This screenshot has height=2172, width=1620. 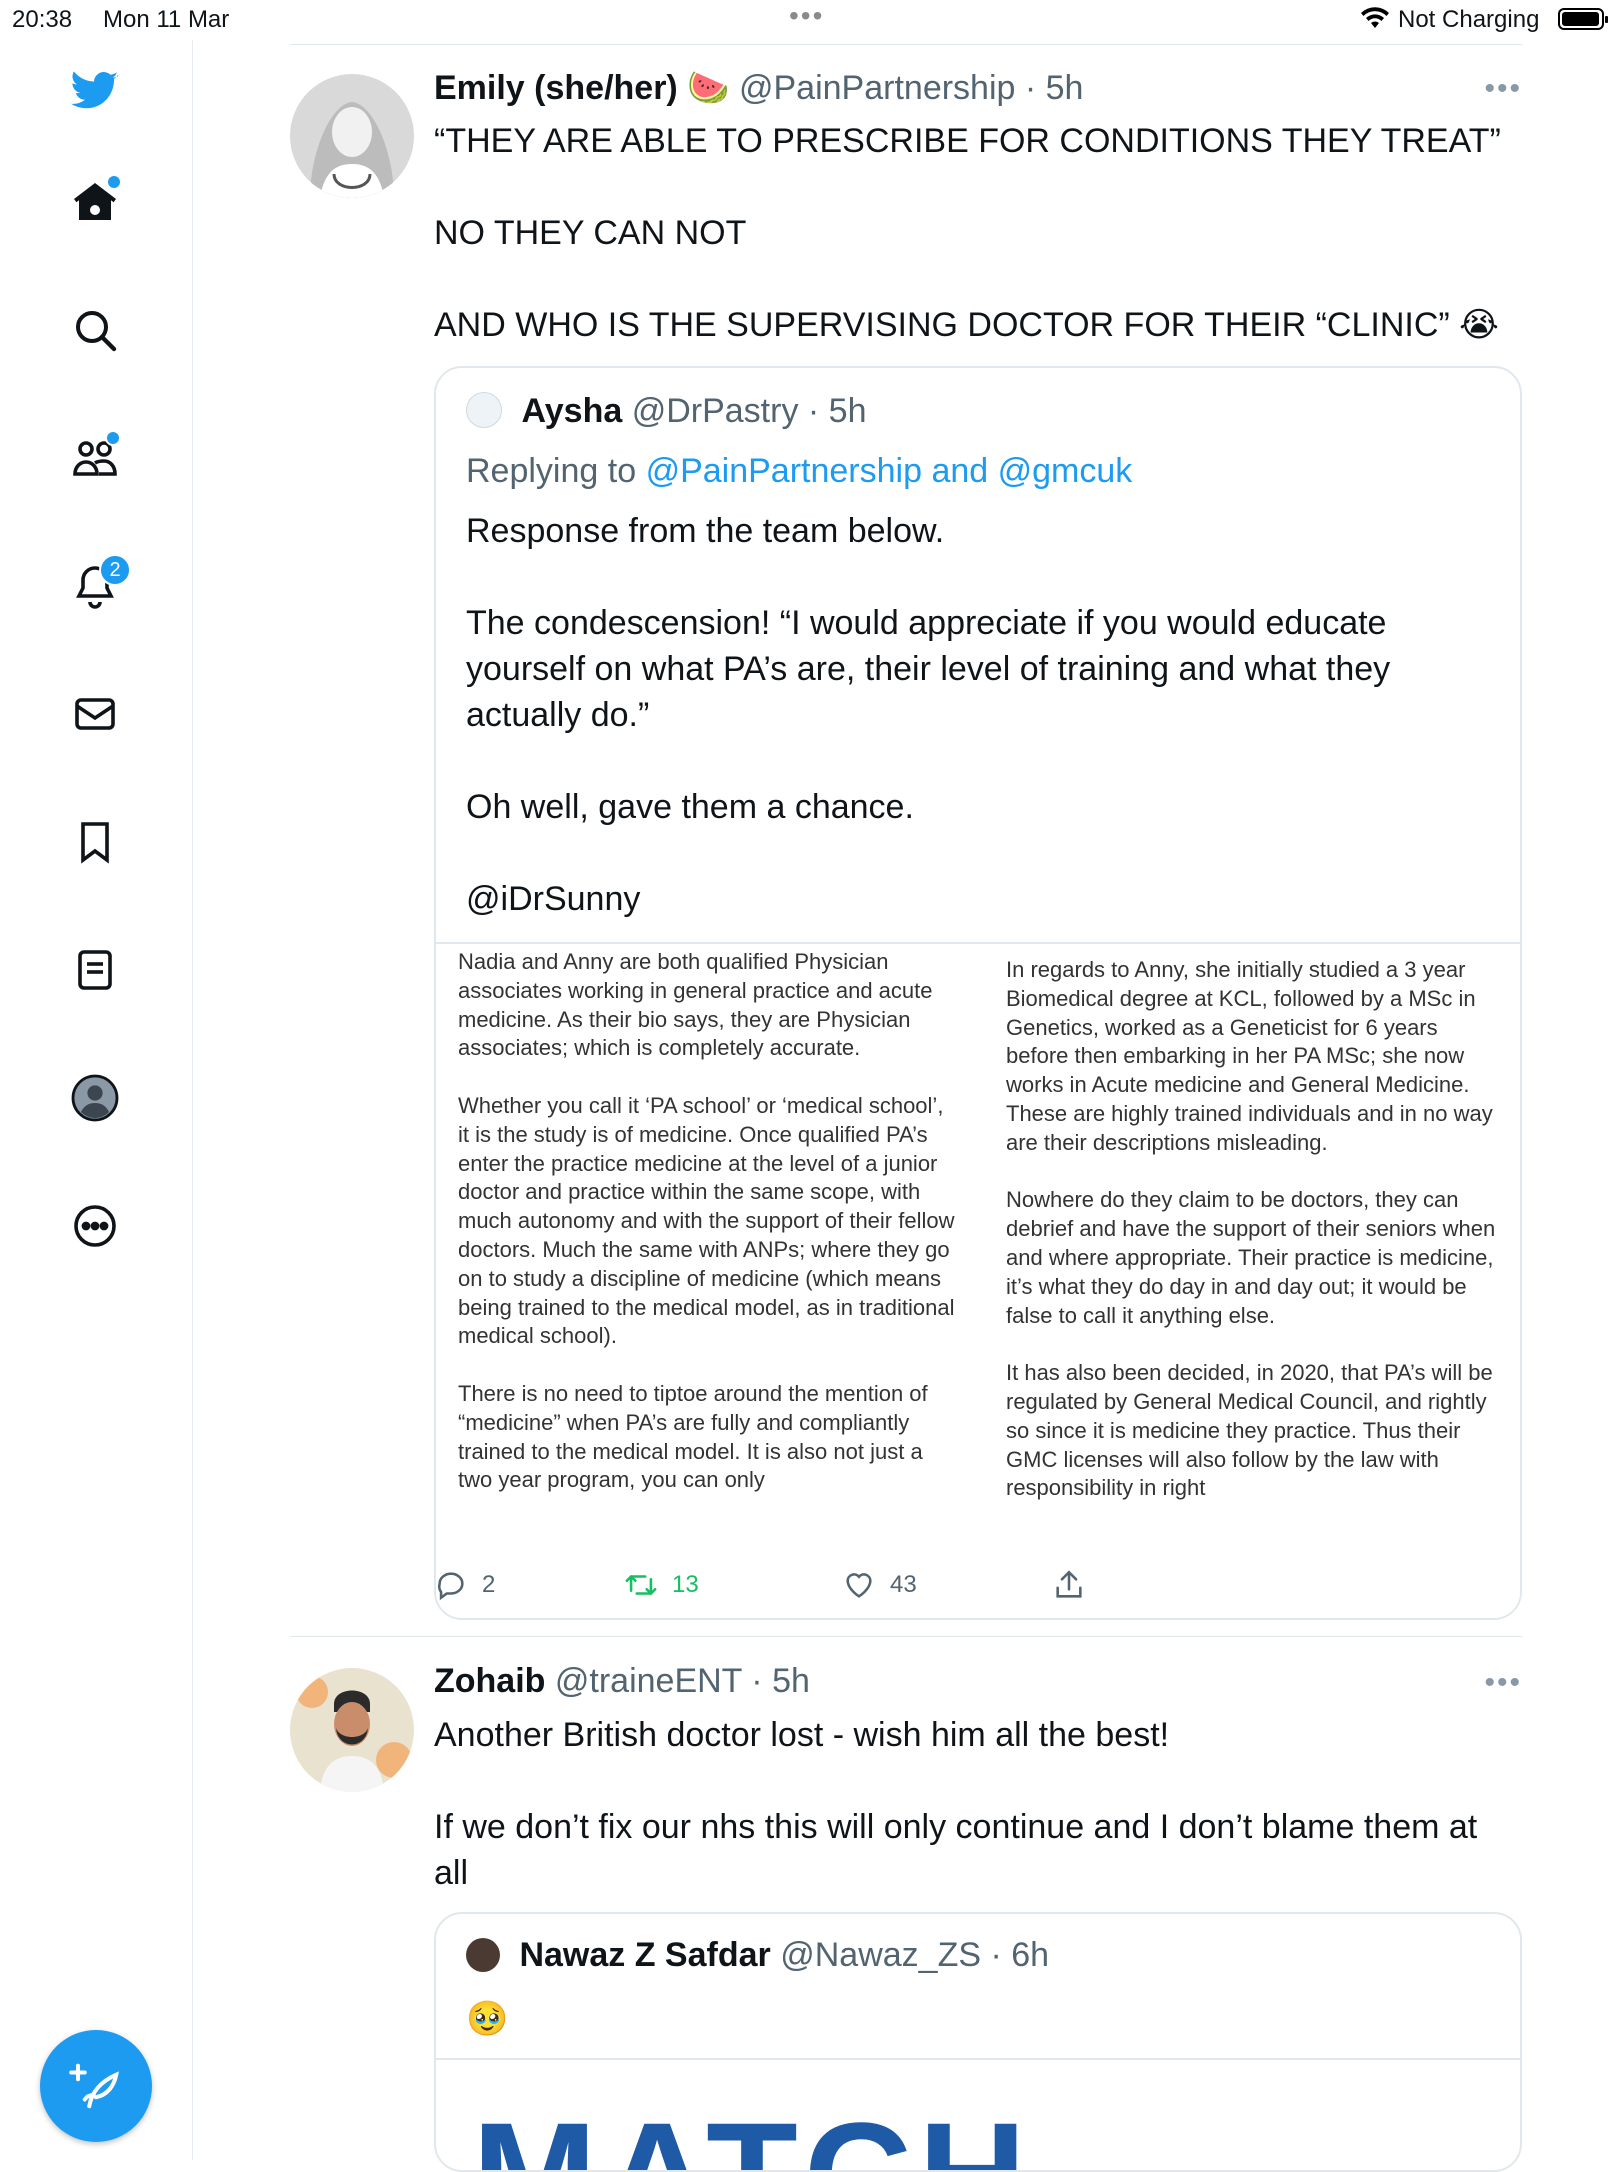 I want to click on quote-header: Nawaz Z Safdar @Nawaz_ZS · 6h, so click(x=757, y=1955).